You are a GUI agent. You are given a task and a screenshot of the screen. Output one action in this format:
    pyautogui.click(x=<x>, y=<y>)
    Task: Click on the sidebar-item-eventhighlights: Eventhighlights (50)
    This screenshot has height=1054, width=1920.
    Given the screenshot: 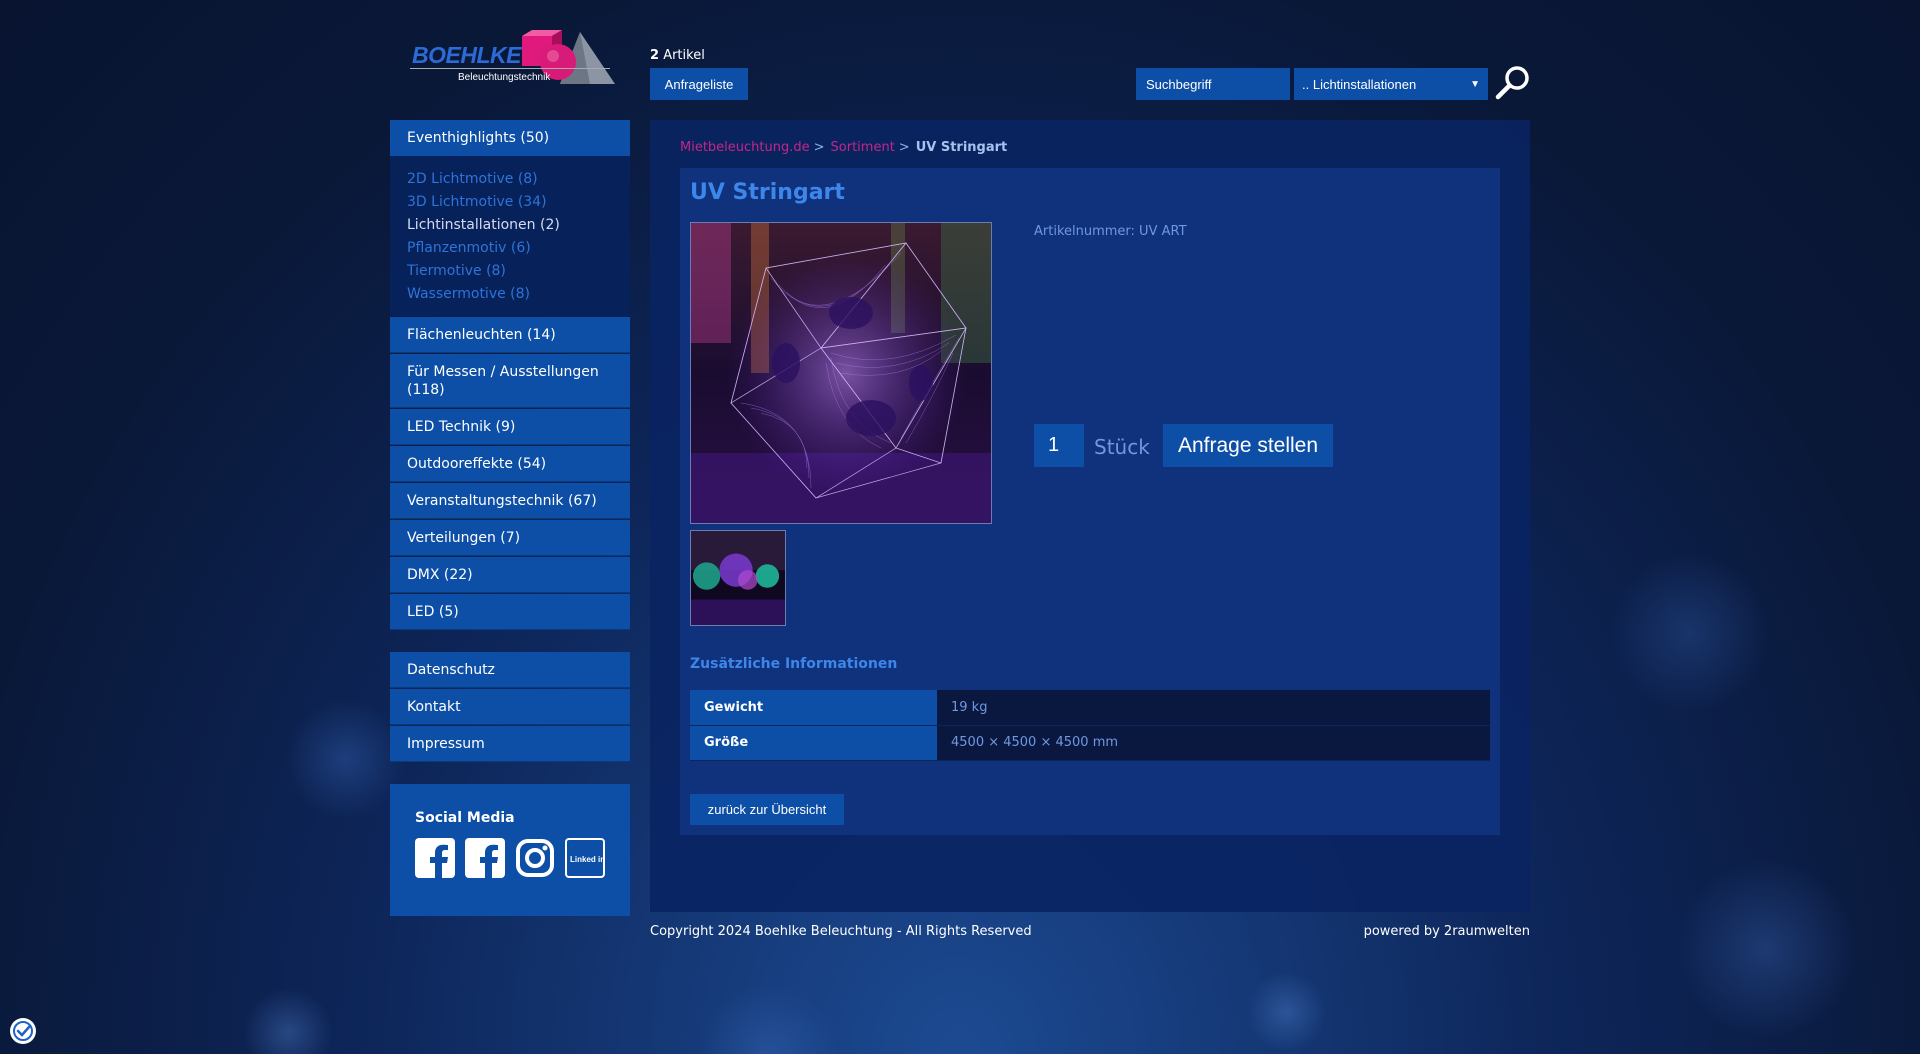 What is the action you would take?
    pyautogui.click(x=510, y=138)
    